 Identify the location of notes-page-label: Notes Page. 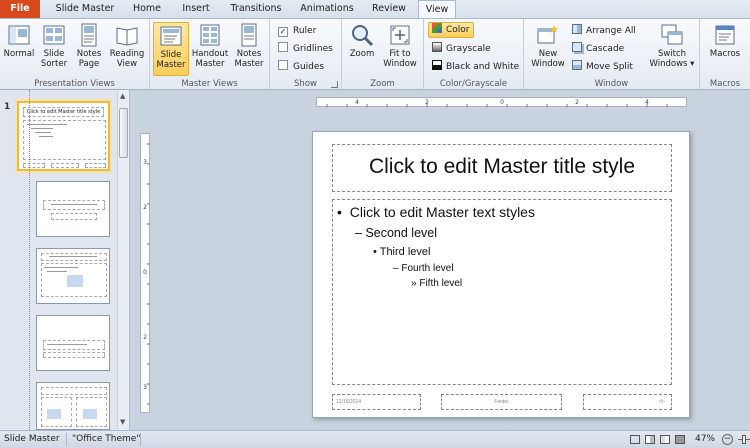
(89, 59).